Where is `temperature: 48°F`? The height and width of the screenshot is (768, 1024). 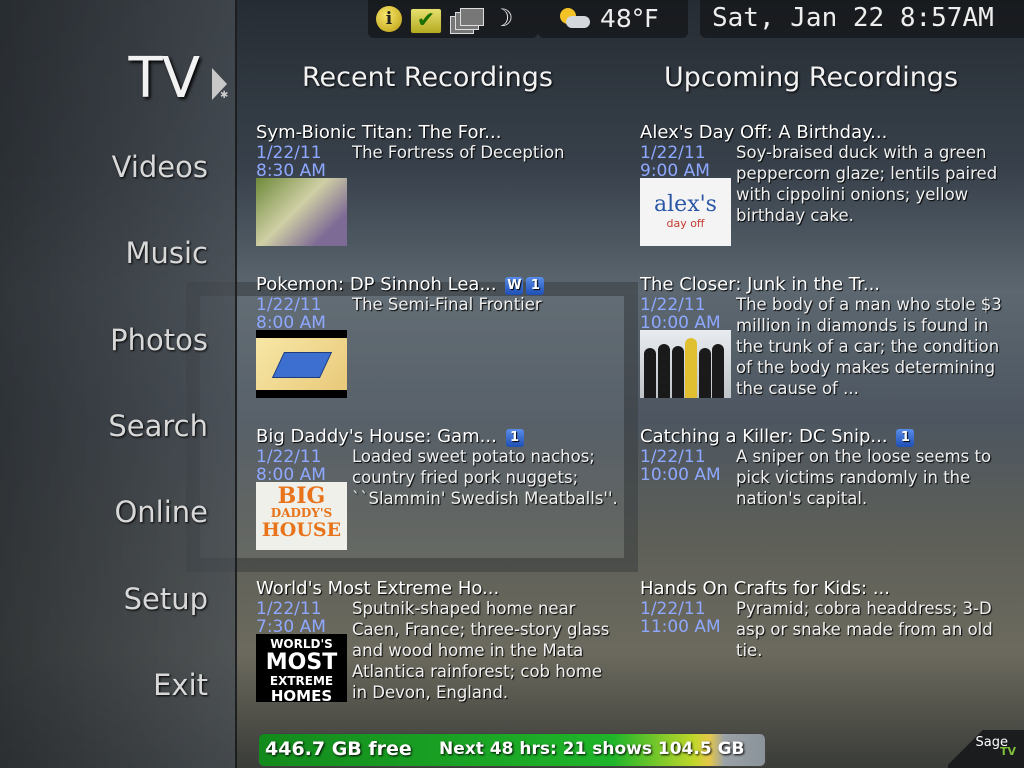
temperature: 48°F is located at coordinates (629, 18).